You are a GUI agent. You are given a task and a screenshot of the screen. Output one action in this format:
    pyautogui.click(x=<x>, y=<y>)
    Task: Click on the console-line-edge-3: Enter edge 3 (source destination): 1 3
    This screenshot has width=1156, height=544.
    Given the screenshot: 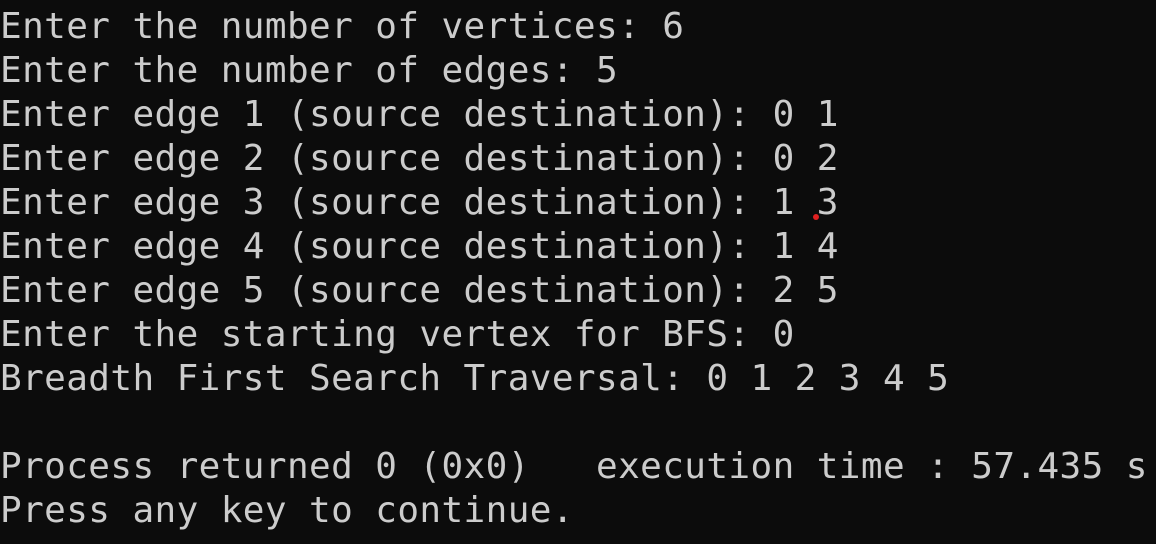 What is the action you would take?
    pyautogui.click(x=419, y=202)
    